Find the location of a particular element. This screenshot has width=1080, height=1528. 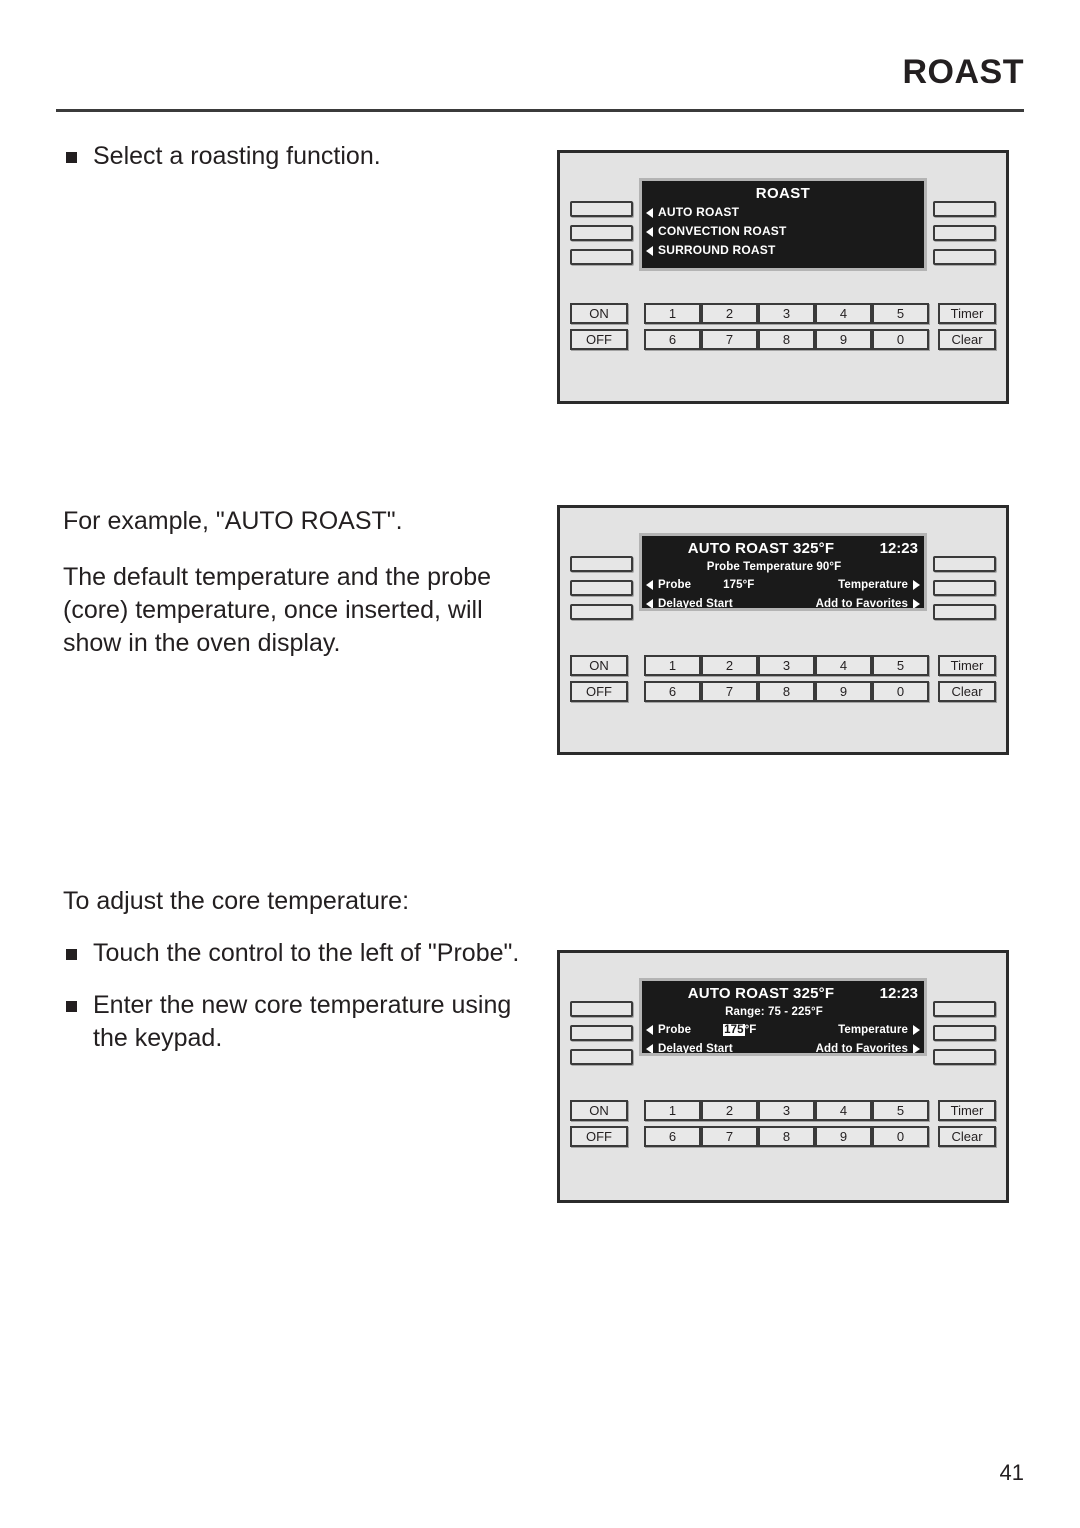

menu-item-auto-roast: AUTO ROAST is located at coordinates (783, 212).